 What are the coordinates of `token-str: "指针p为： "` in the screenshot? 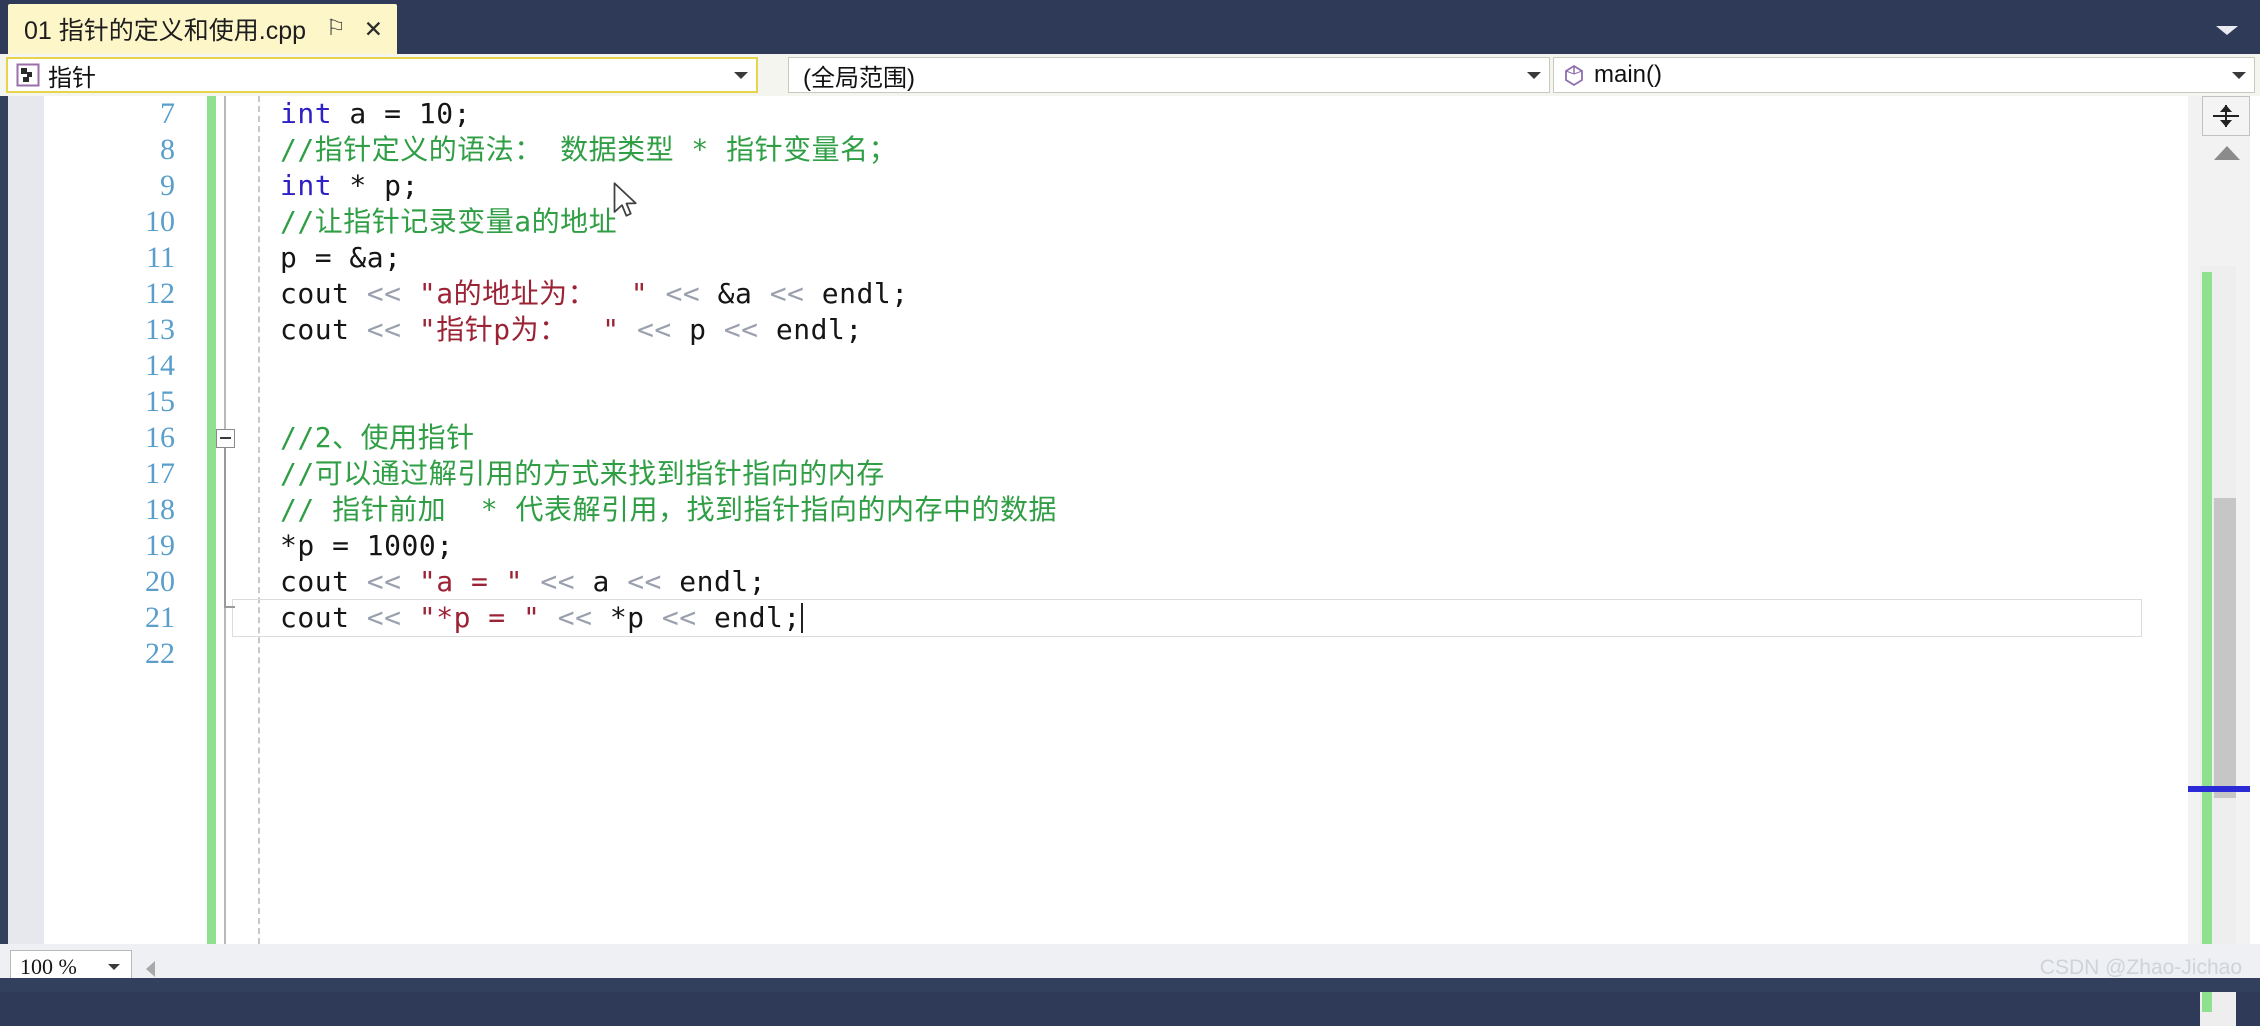 It's located at (519, 329).